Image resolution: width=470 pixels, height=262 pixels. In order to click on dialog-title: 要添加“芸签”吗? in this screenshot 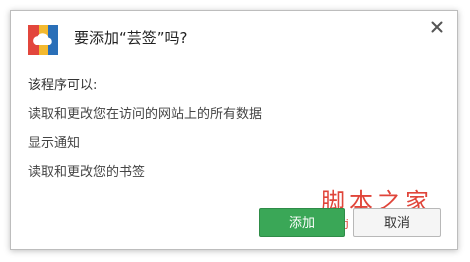, I will do `click(131, 38)`.